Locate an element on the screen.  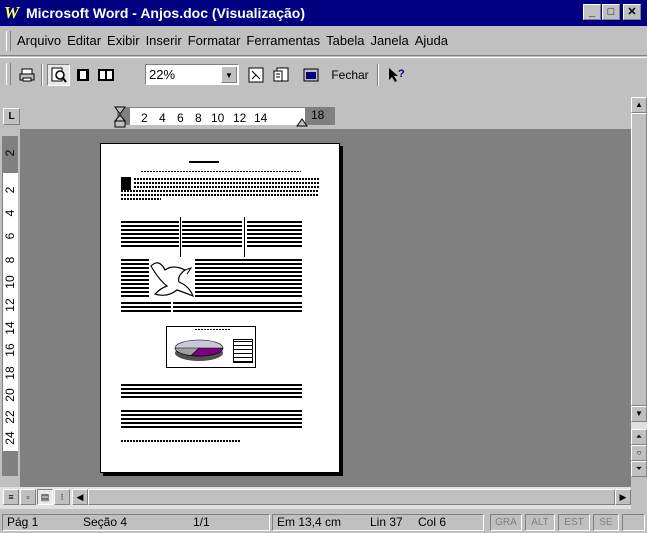
normal-view-button: ≡ is located at coordinates (11, 497).